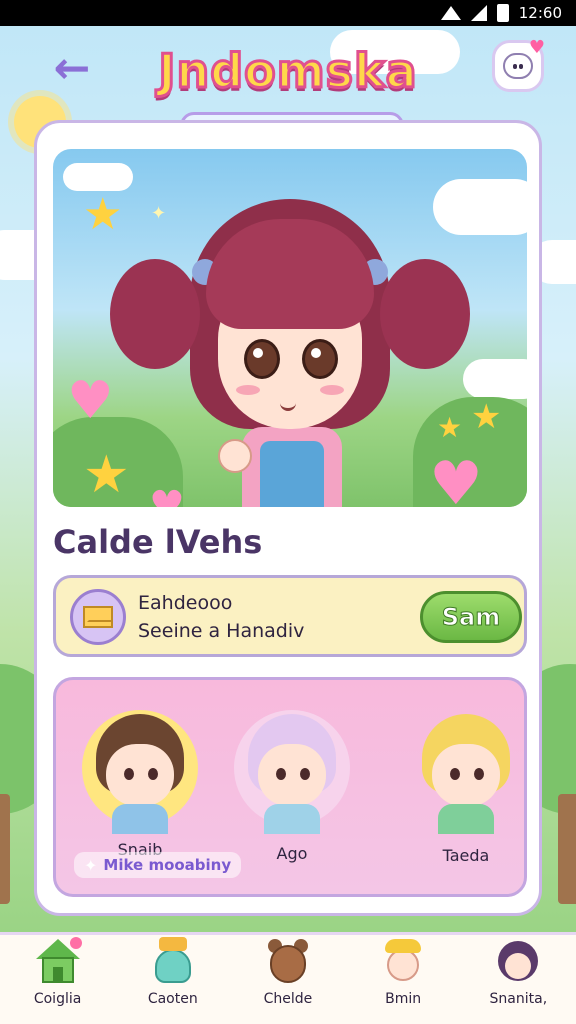  I want to click on nav-item-home: Coiglia, so click(58, 979).